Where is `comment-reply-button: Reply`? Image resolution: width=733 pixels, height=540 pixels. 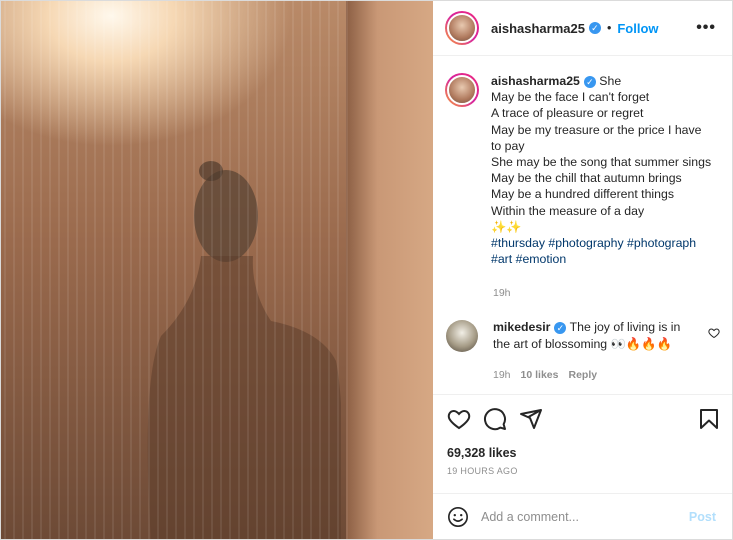 comment-reply-button: Reply is located at coordinates (582, 375).